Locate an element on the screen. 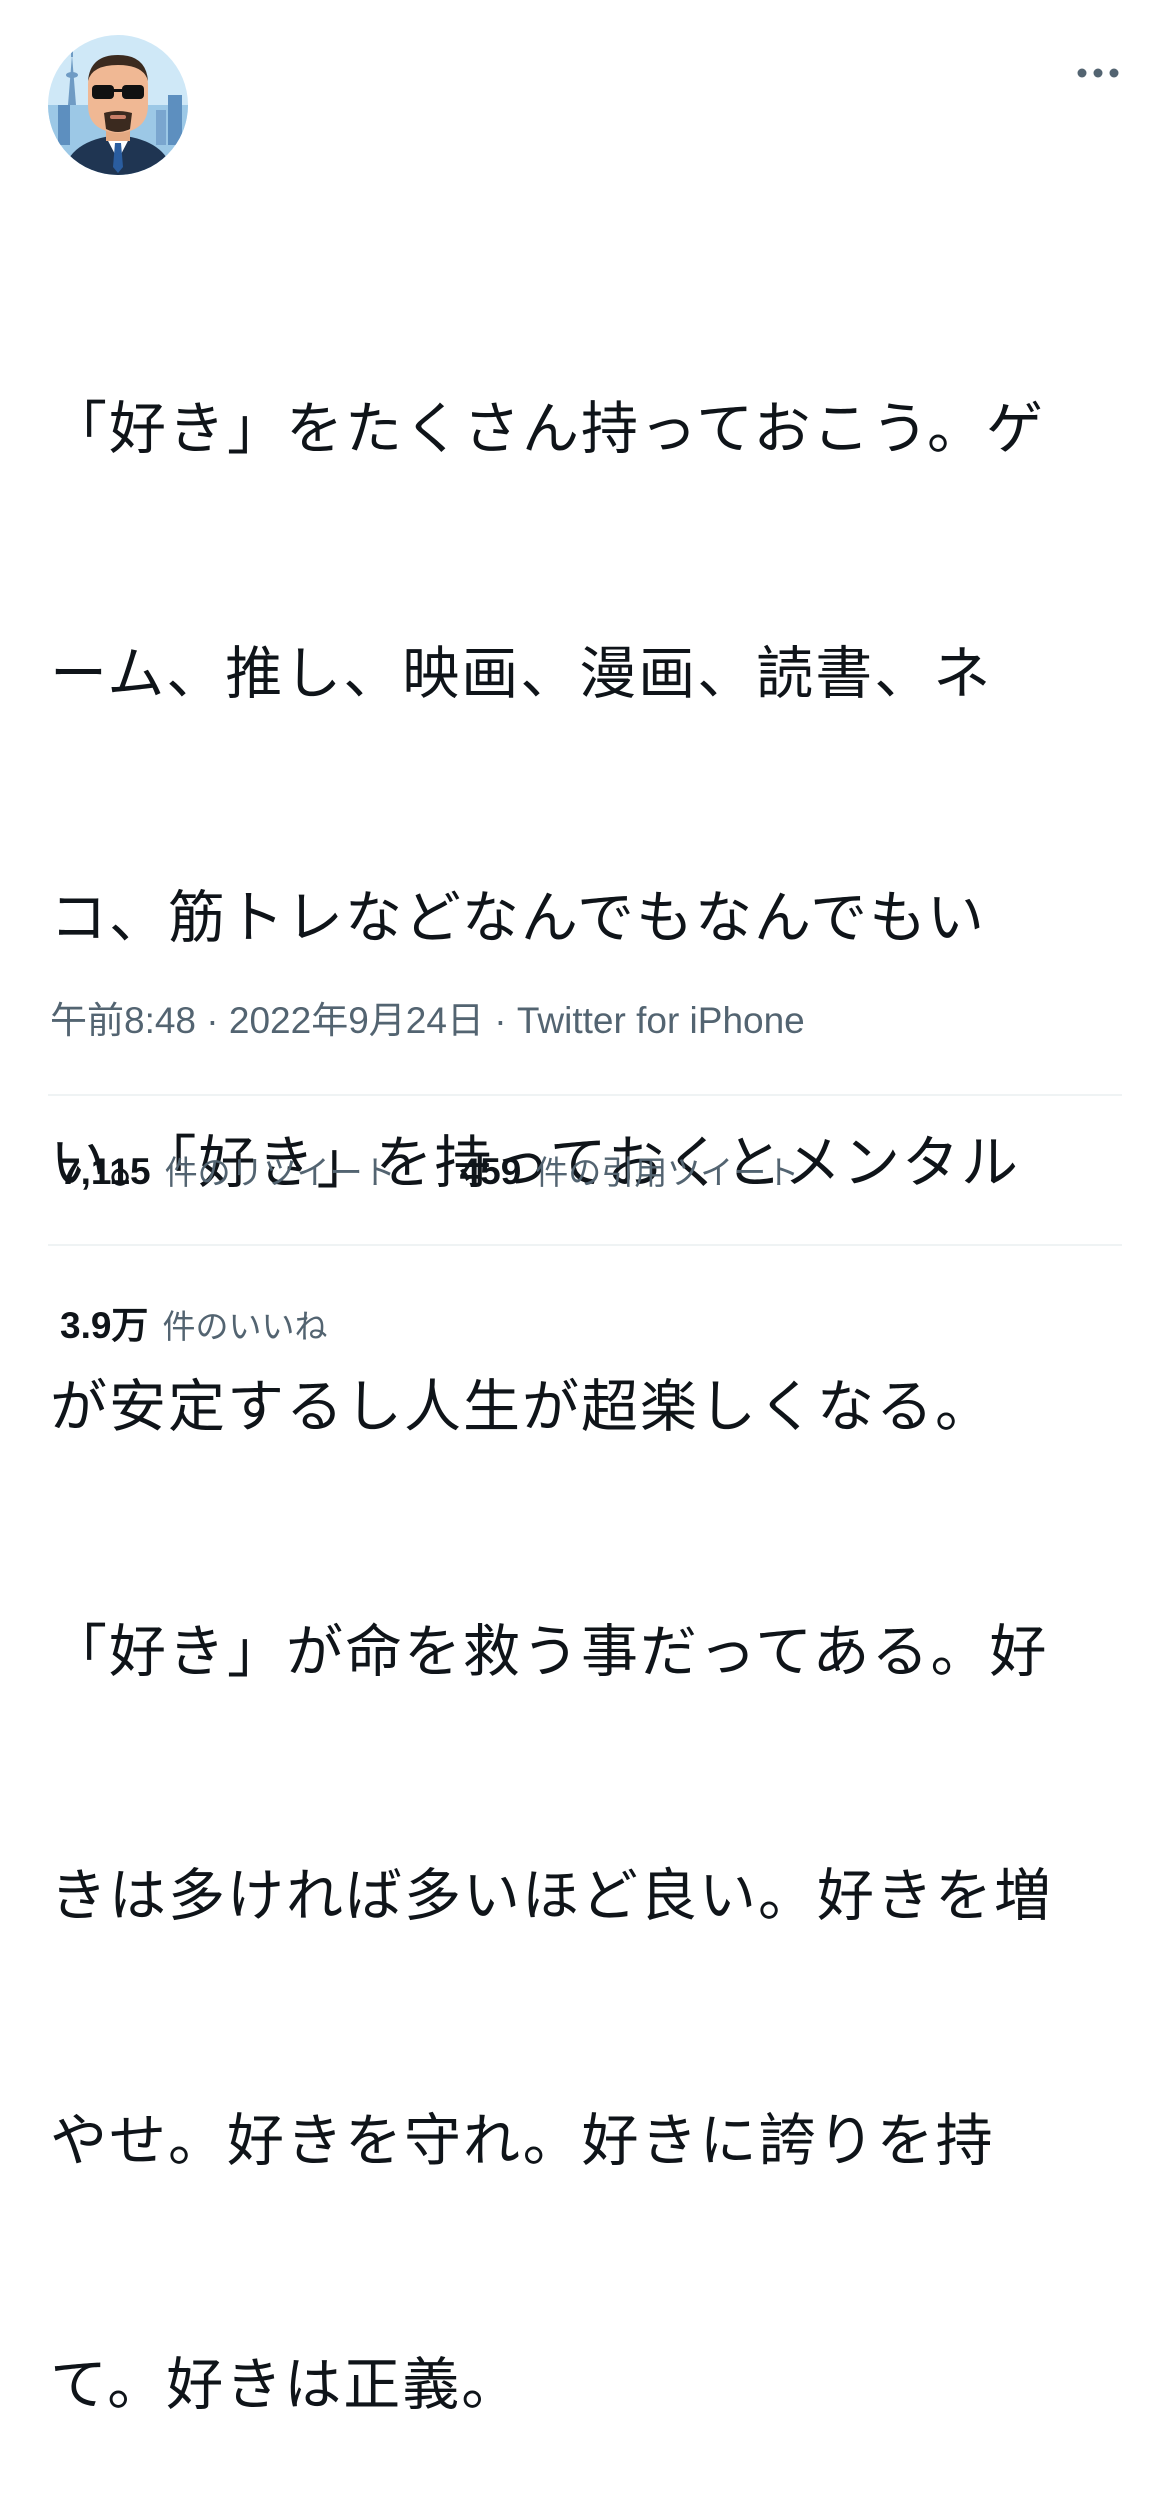  tweet-text-line: 「好き」をたくさん持っておこう。ゲ is located at coordinates (548, 429).